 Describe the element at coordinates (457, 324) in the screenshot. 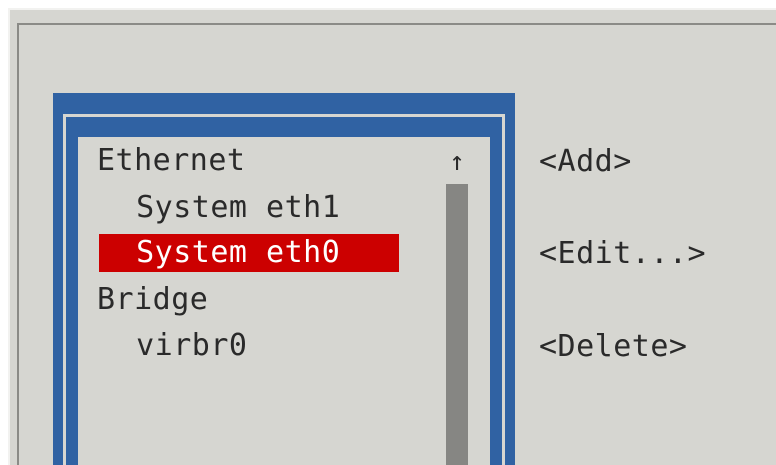

I see `scrollbar` at that location.